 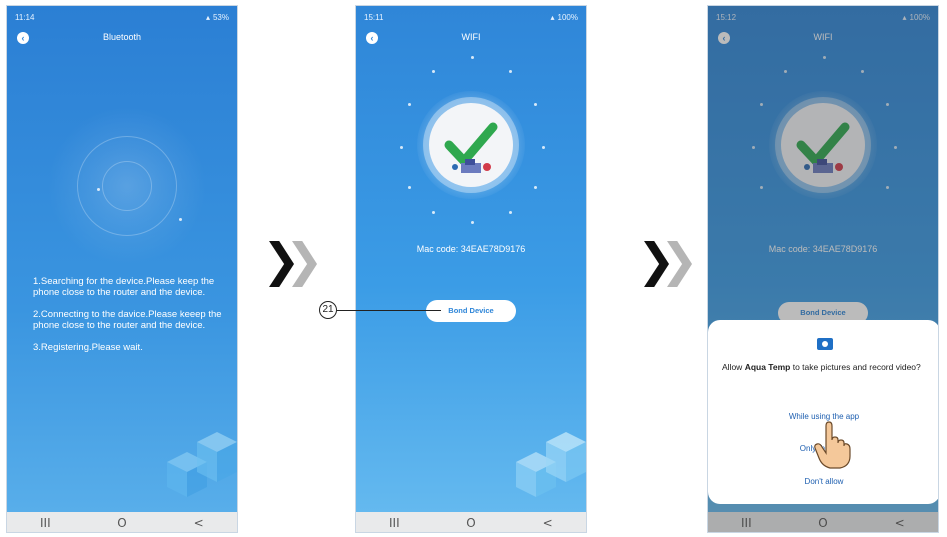 What do you see at coordinates (823, 481) in the screenshot?
I see `dont-allow-option: Don't allow` at bounding box center [823, 481].